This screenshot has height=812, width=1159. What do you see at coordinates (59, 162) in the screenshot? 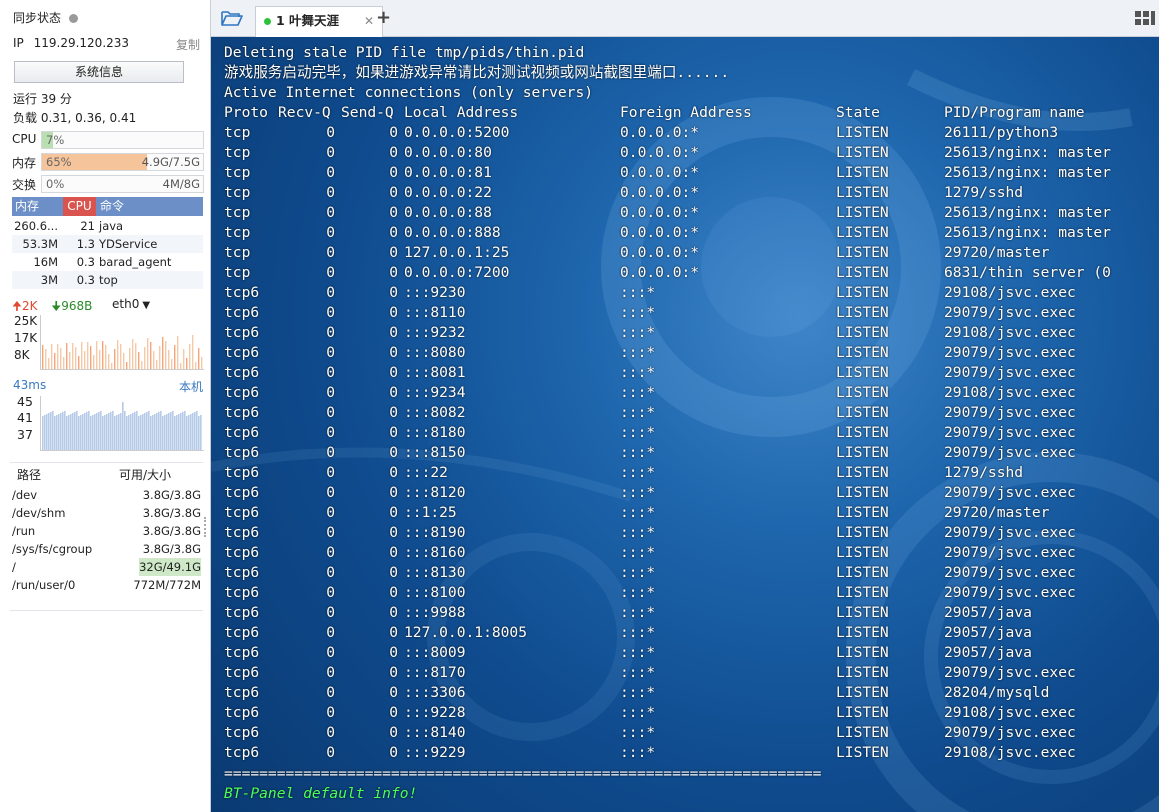
I see `mem-value: 65%` at bounding box center [59, 162].